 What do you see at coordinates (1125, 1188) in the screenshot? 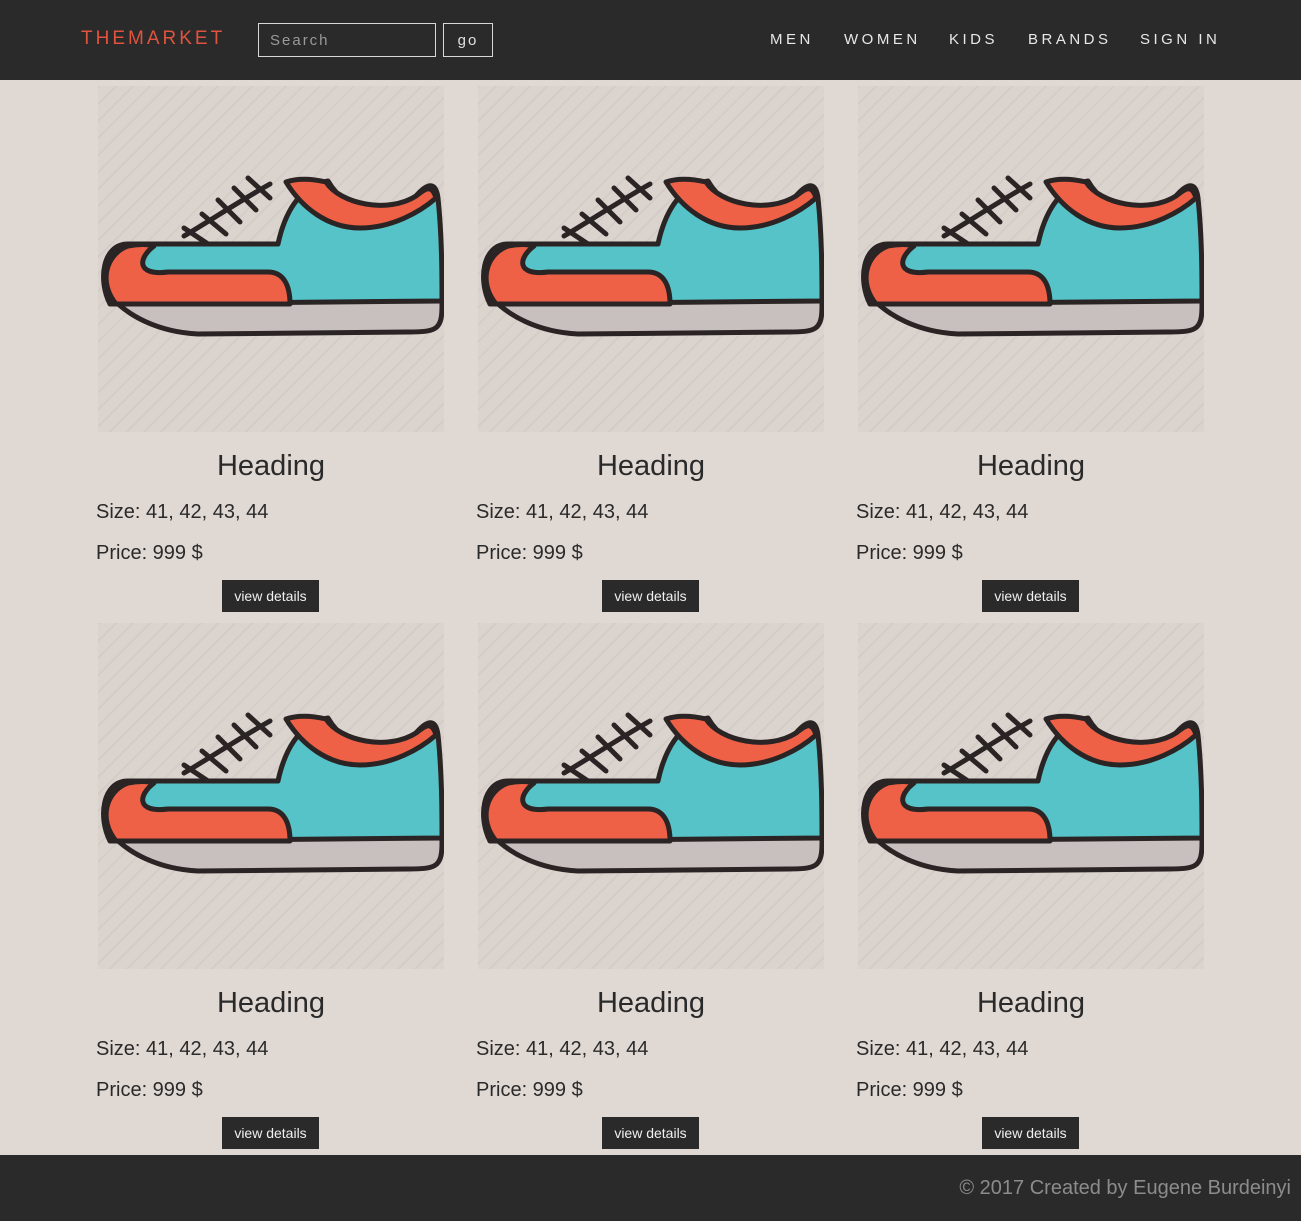
I see `copyright-text: © 2017 Created by Eugene Burdeinyi` at bounding box center [1125, 1188].